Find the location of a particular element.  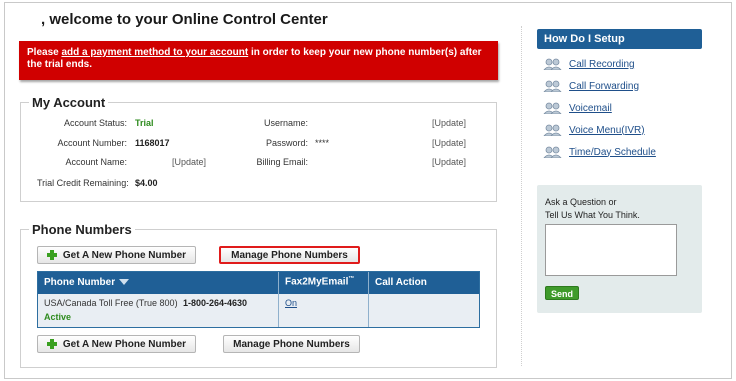

sidebar-item-label: Voicemail is located at coordinates (590, 108).